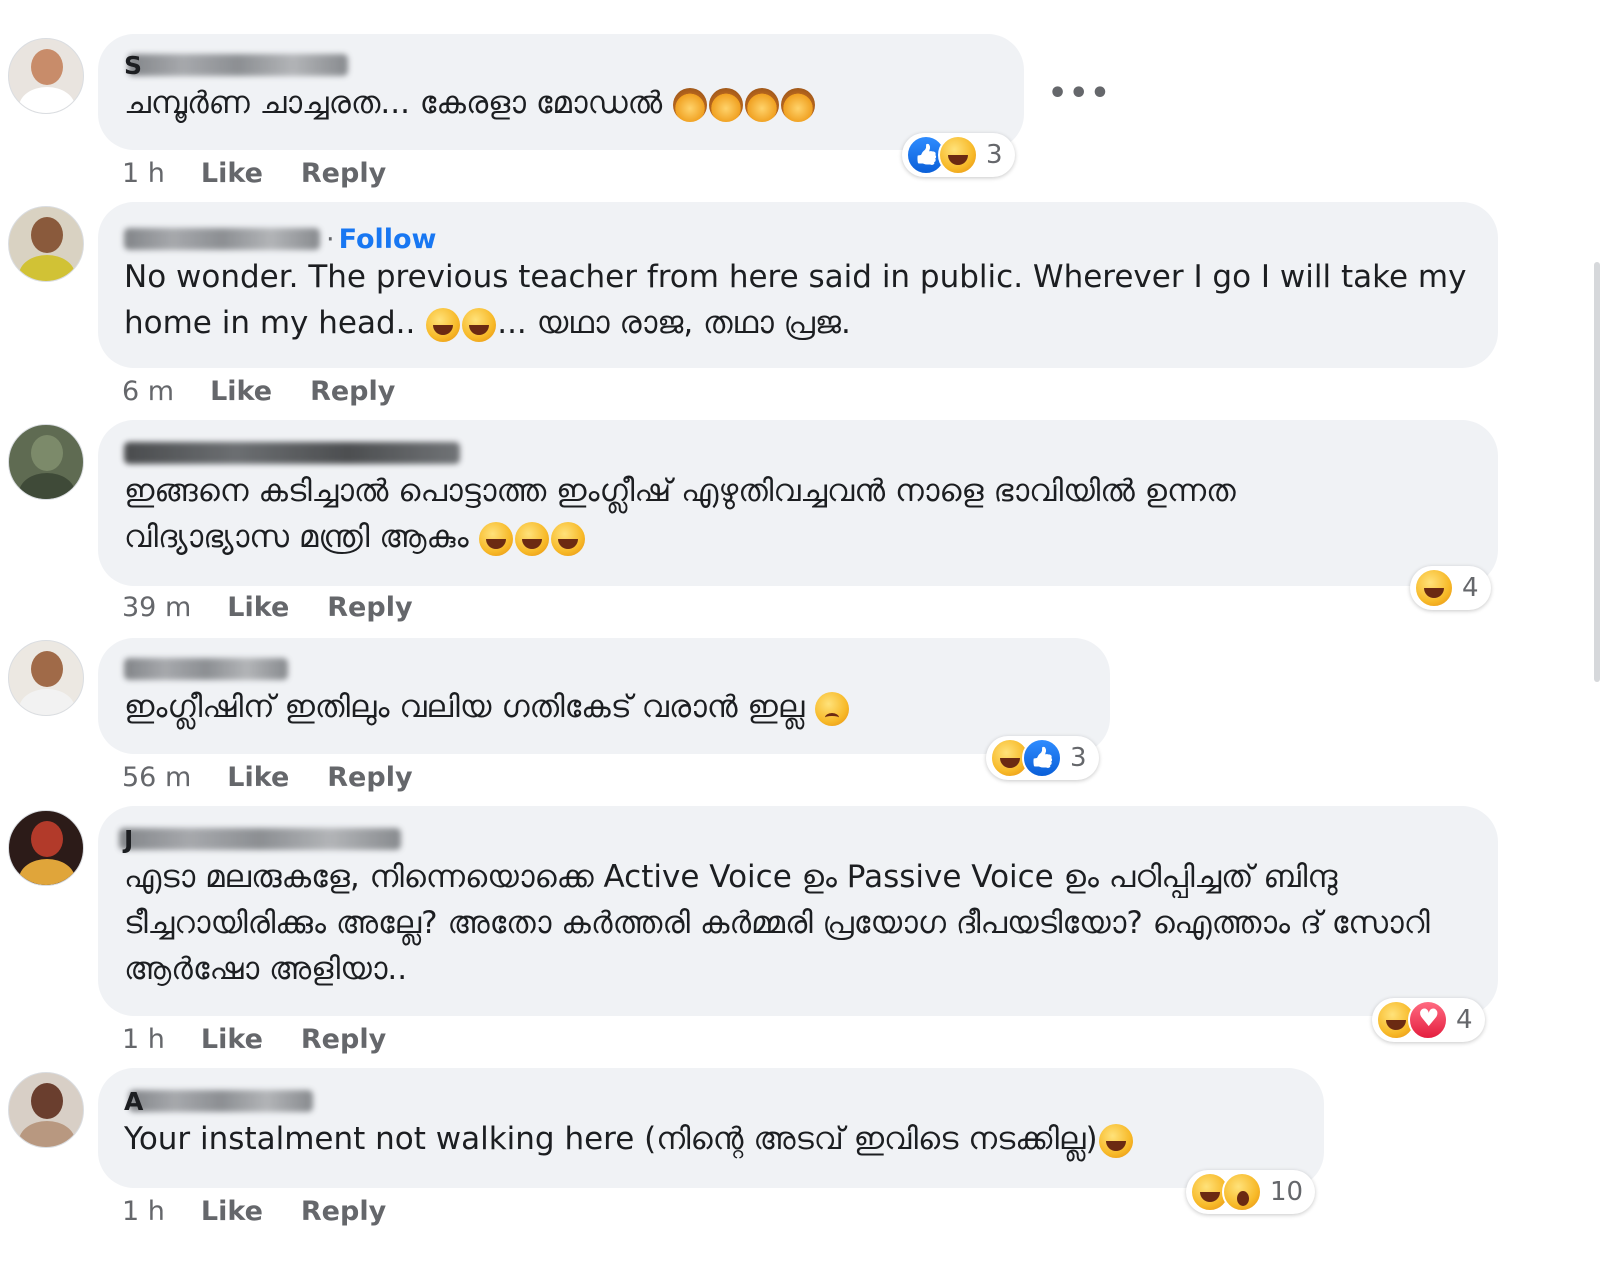 This screenshot has height=1283, width=1600. Describe the element at coordinates (798, 239) in the screenshot. I see `commenter-name-row: · Follow` at that location.